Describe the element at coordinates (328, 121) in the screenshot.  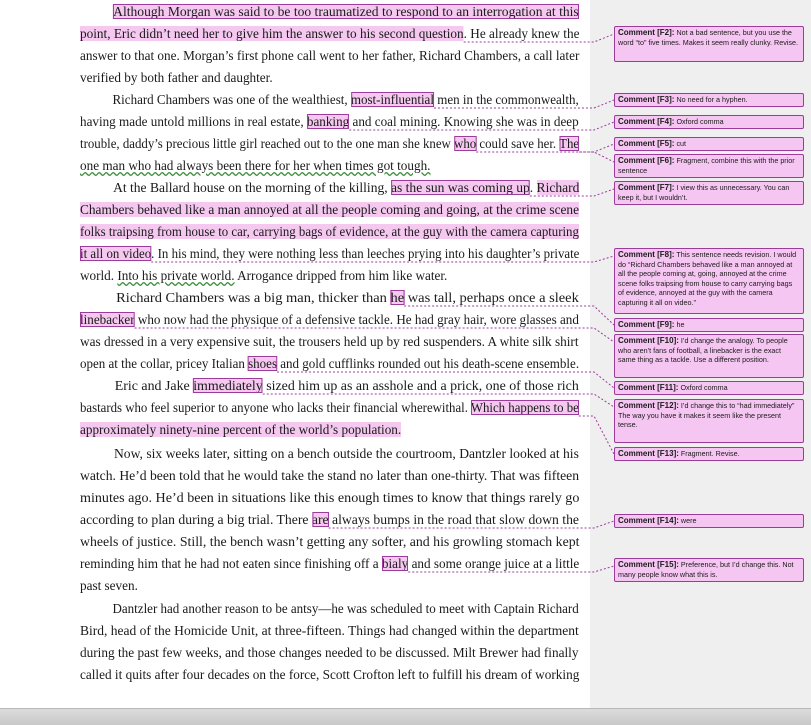
I see `comment-anchor: banking` at that location.